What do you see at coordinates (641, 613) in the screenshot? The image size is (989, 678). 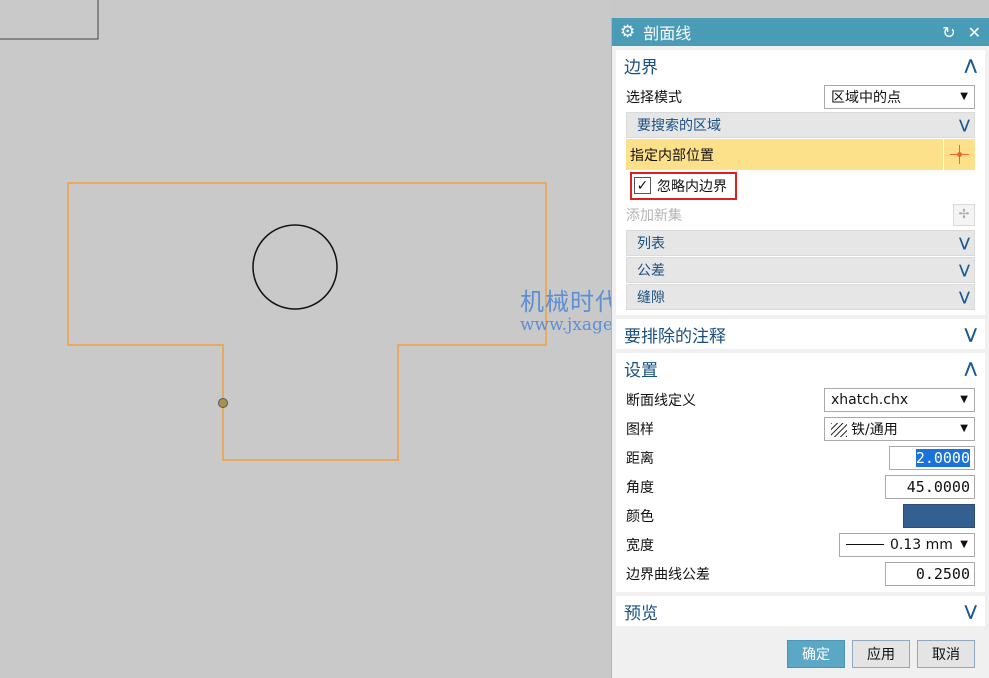 I see `preview-title: 预览` at bounding box center [641, 613].